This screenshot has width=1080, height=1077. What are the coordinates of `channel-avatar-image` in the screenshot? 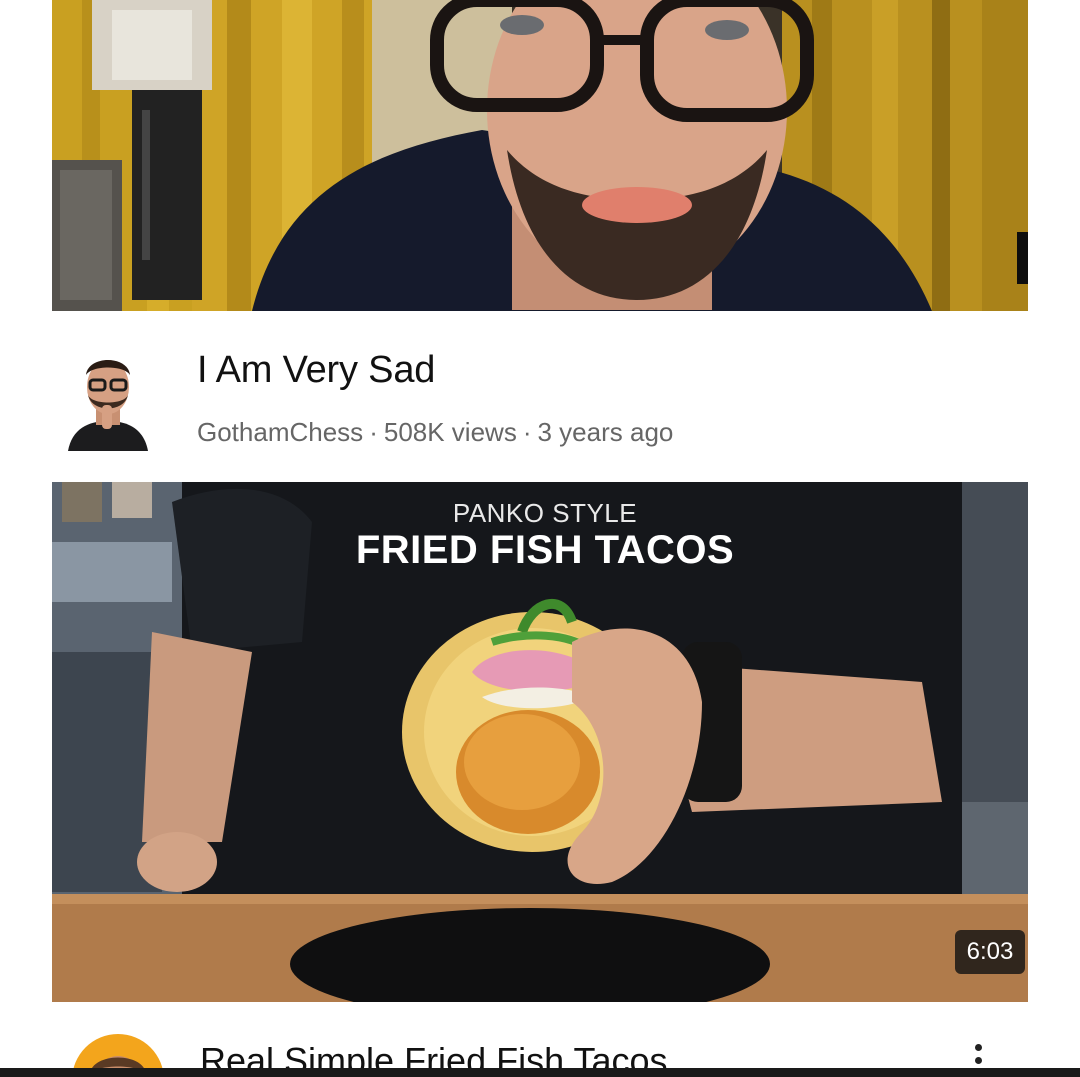 It's located at (108, 405).